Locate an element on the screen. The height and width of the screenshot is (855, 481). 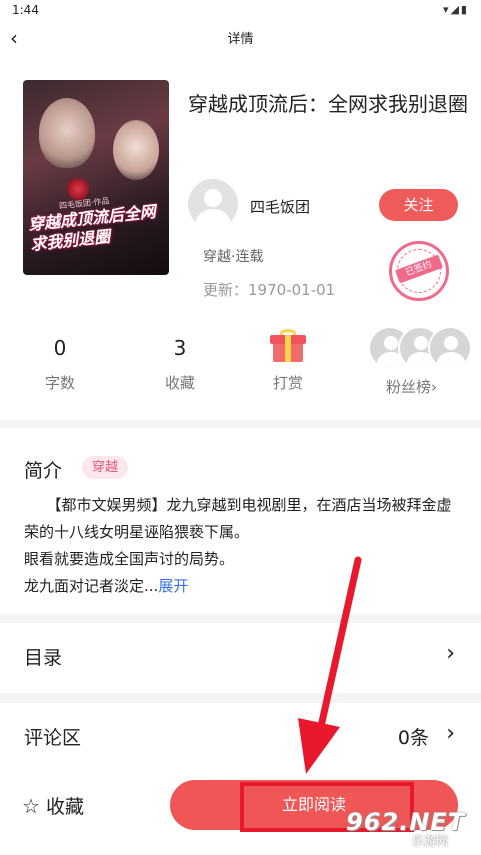
catalog-row: 目录 › is located at coordinates (240, 658).